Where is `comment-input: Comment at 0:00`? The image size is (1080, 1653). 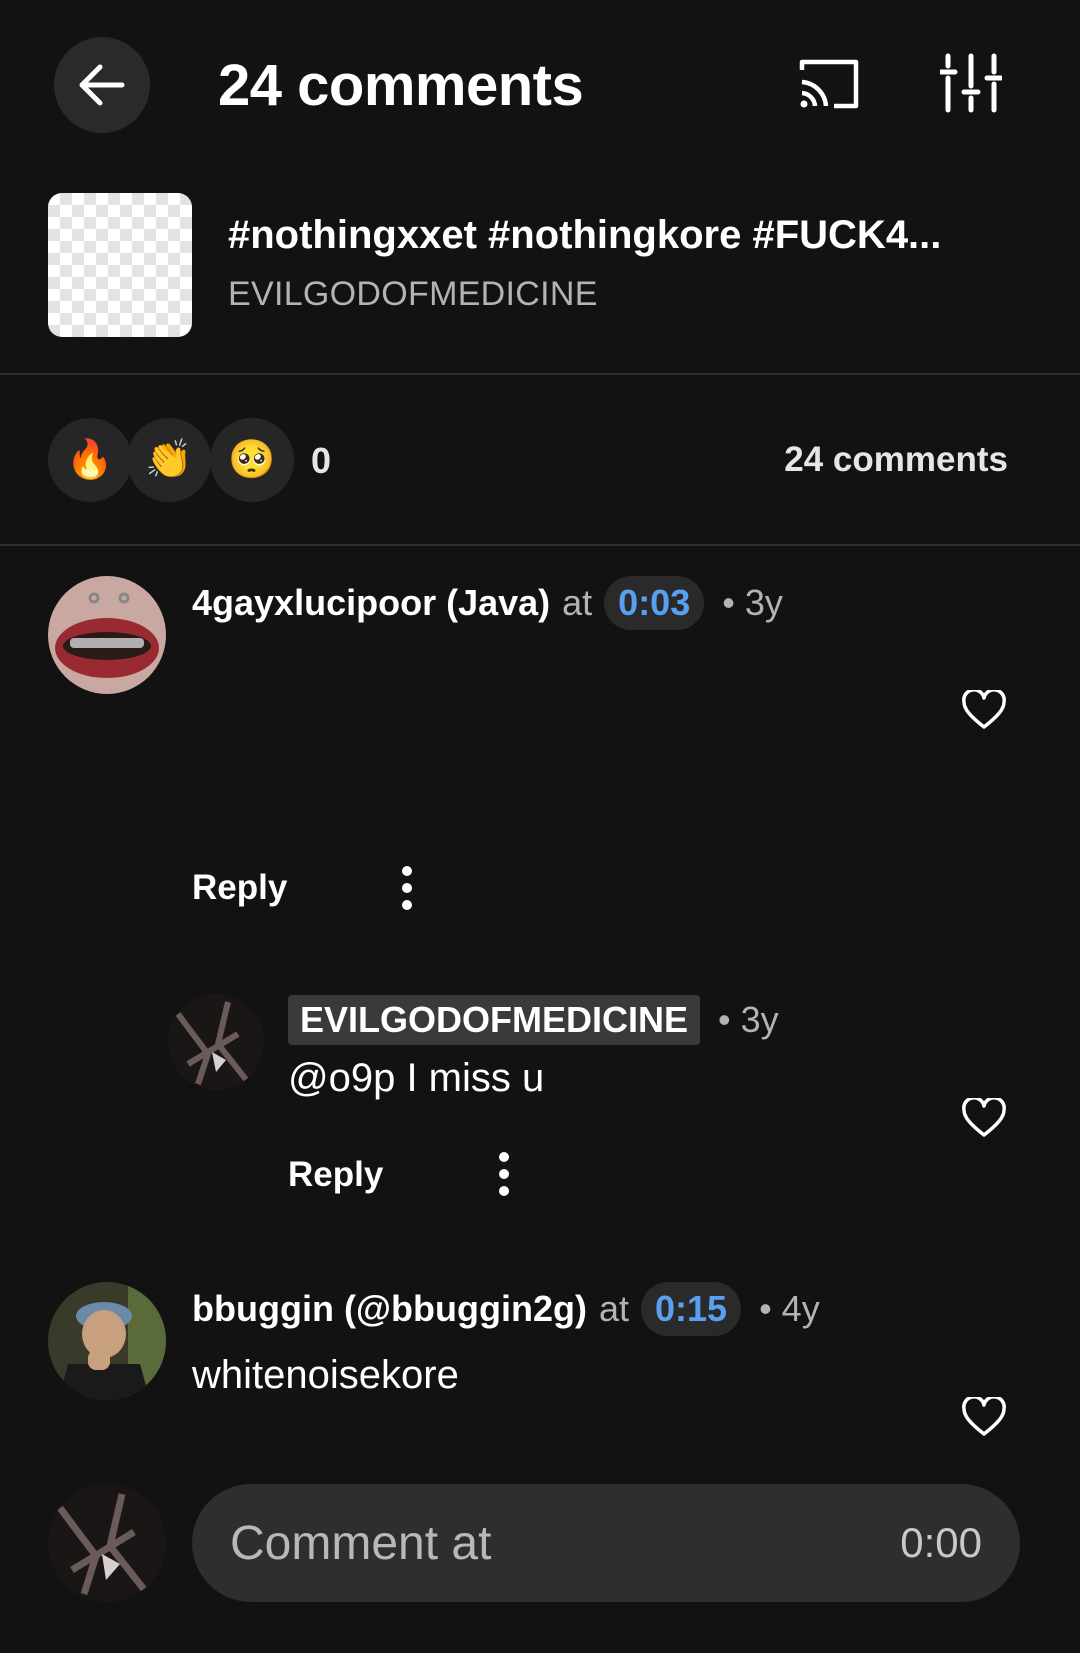
comment-input: Comment at 0:00 is located at coordinates (606, 1543).